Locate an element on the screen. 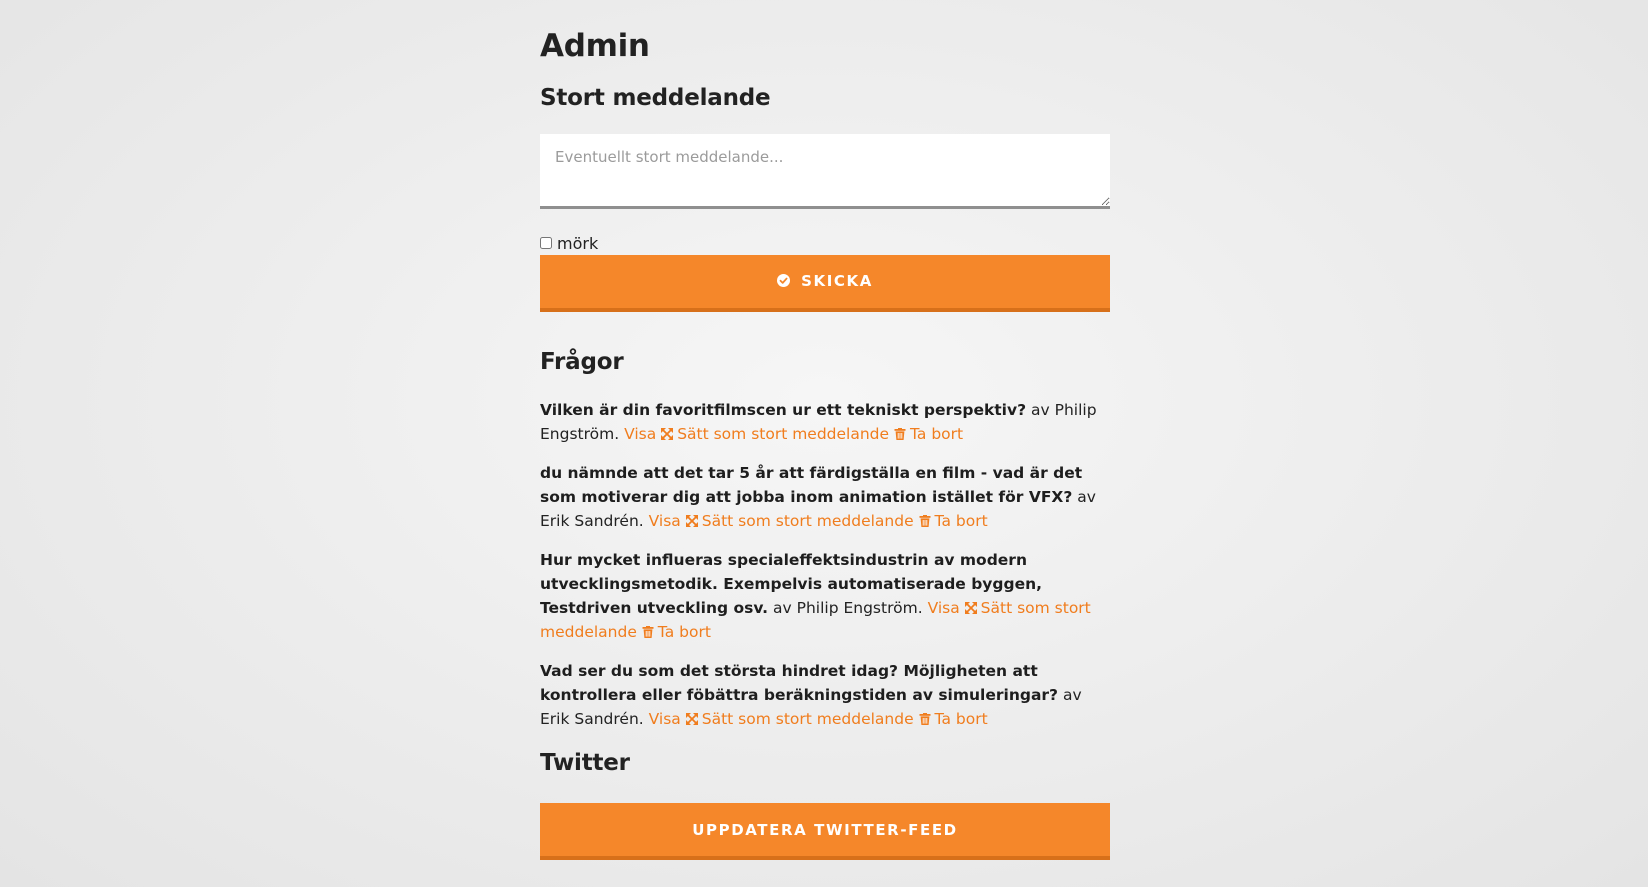 This screenshot has height=887, width=1648. questions-heading: Frågor is located at coordinates (582, 362).